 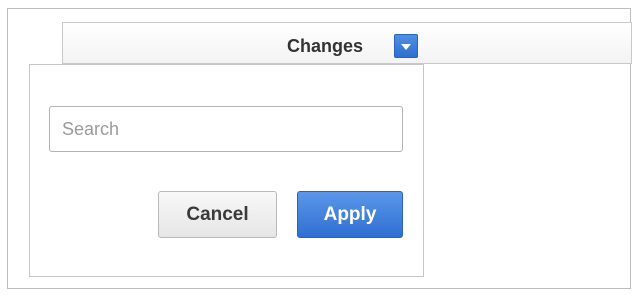 What do you see at coordinates (226, 129) in the screenshot?
I see `search-input` at bounding box center [226, 129].